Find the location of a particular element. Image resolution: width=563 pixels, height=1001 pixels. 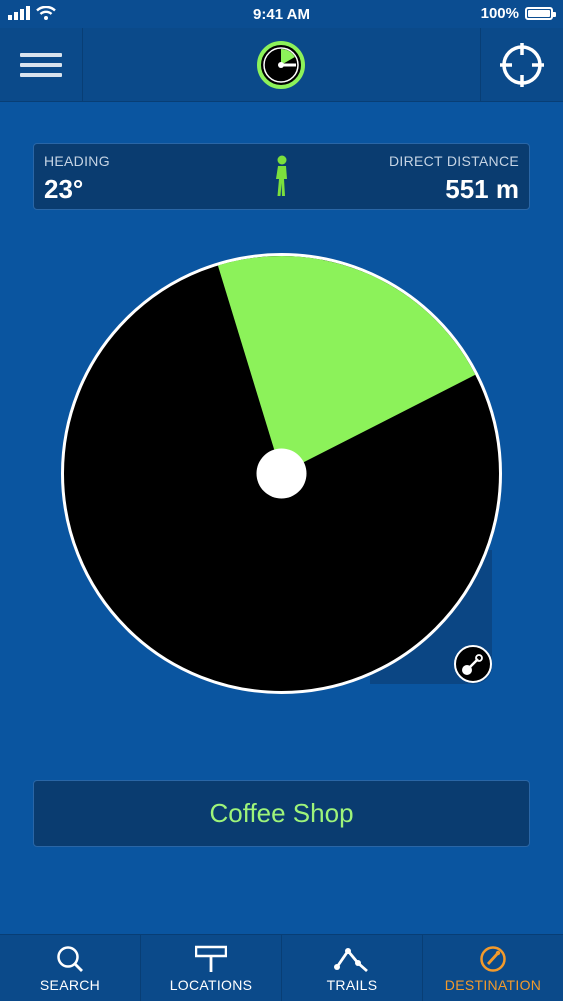

tab-destination: DESTINATION is located at coordinates (493, 968).